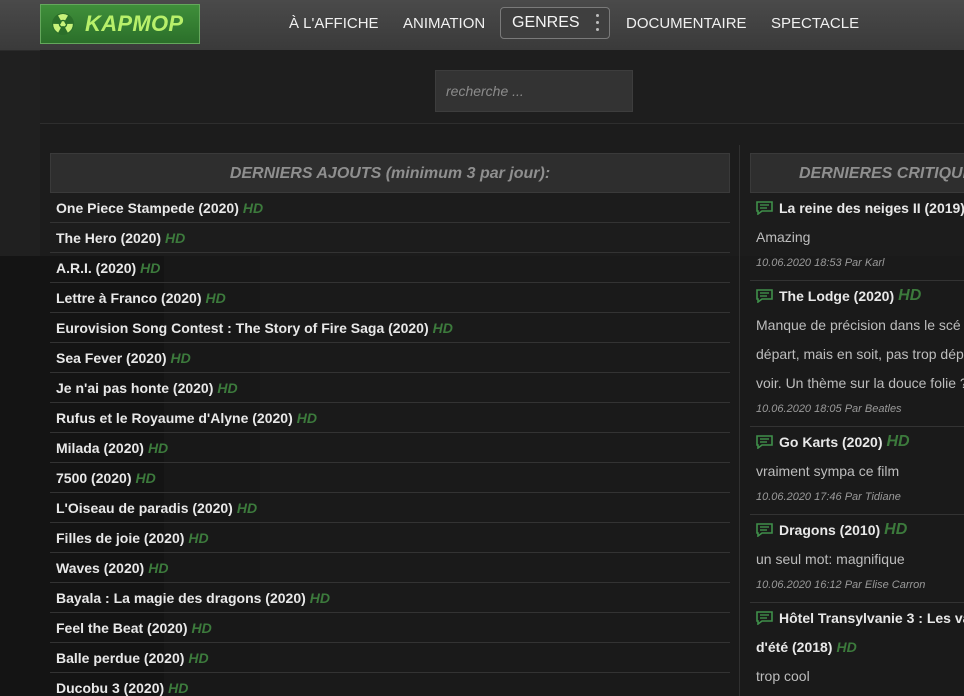 This screenshot has width=964, height=696. Describe the element at coordinates (830, 559) in the screenshot. I see `review-text: un seul mot: magnifique` at that location.